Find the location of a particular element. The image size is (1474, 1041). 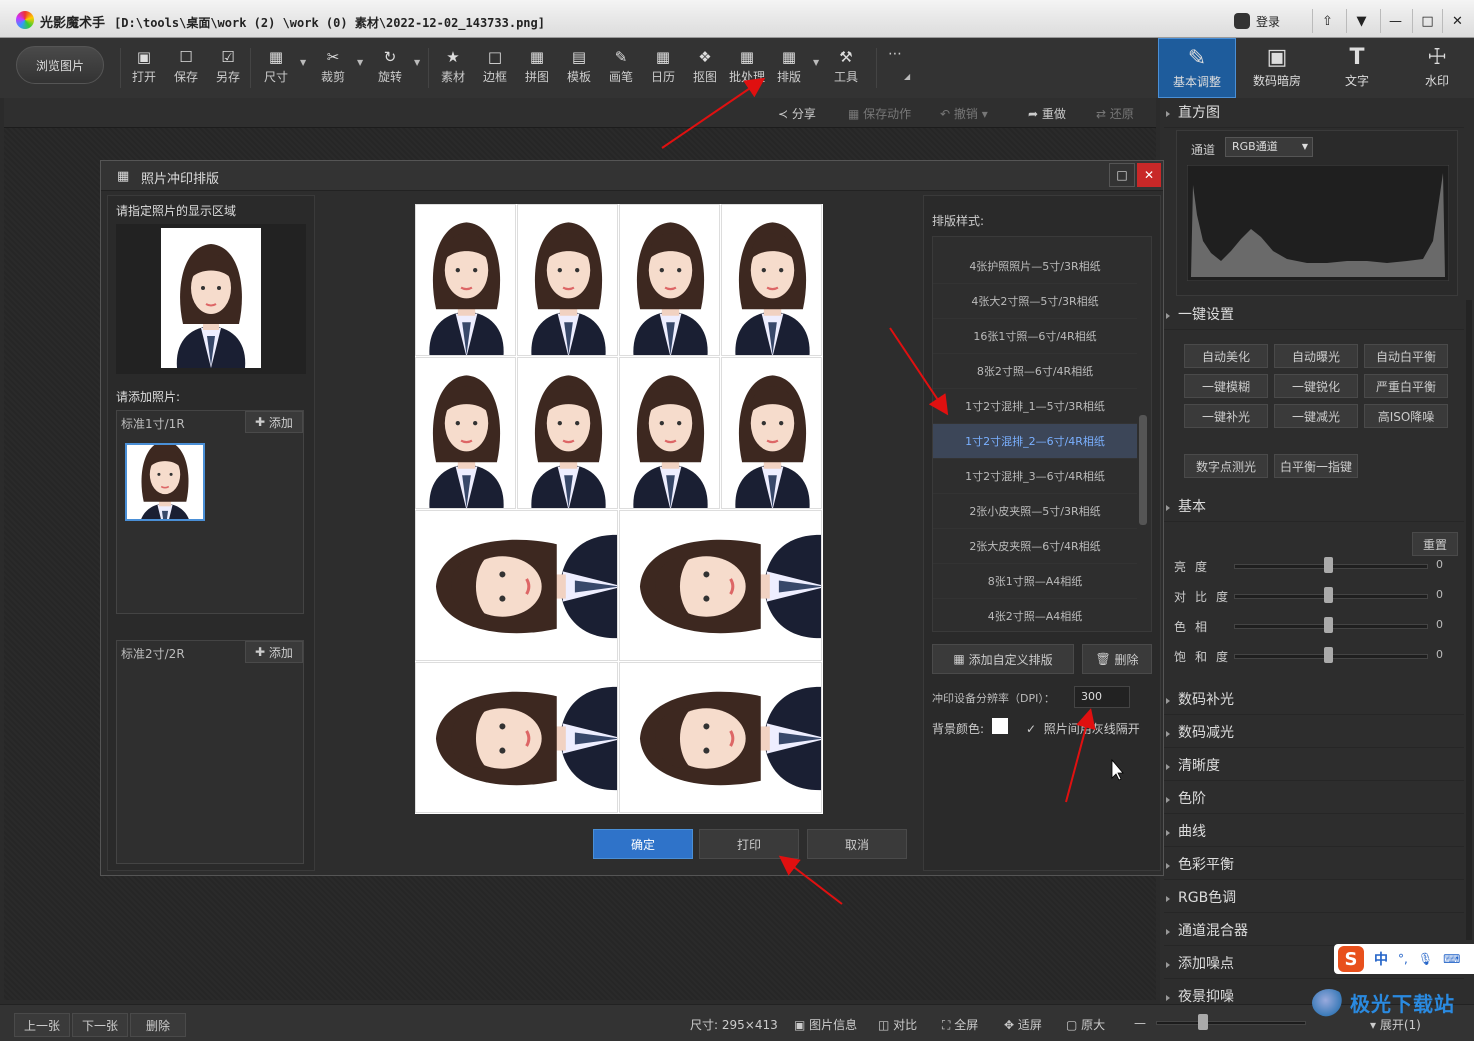

layout-list-item: 2张大皮夹照—6寸/4R相纸 is located at coordinates (1035, 546).